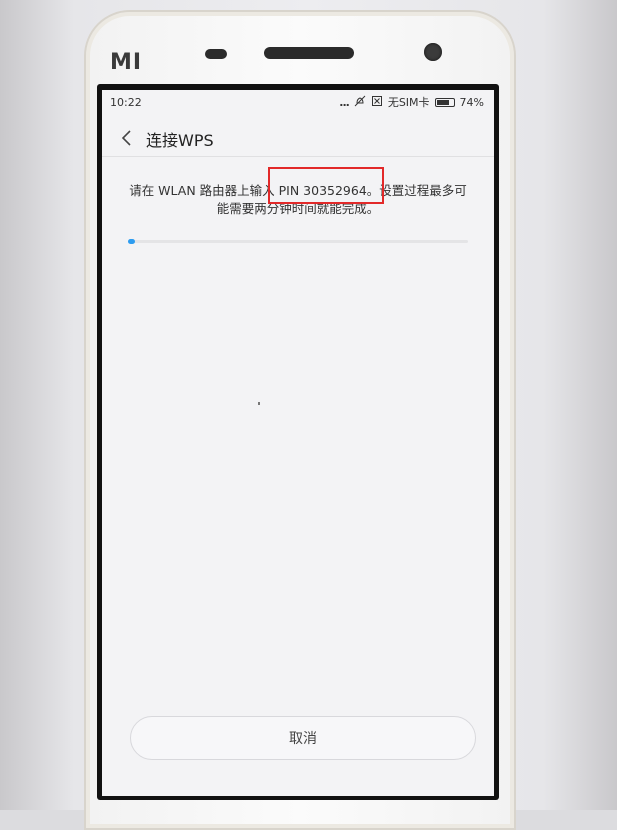 The image size is (617, 830). Describe the element at coordinates (326, 185) in the screenshot. I see `pin-highlight-box` at that location.